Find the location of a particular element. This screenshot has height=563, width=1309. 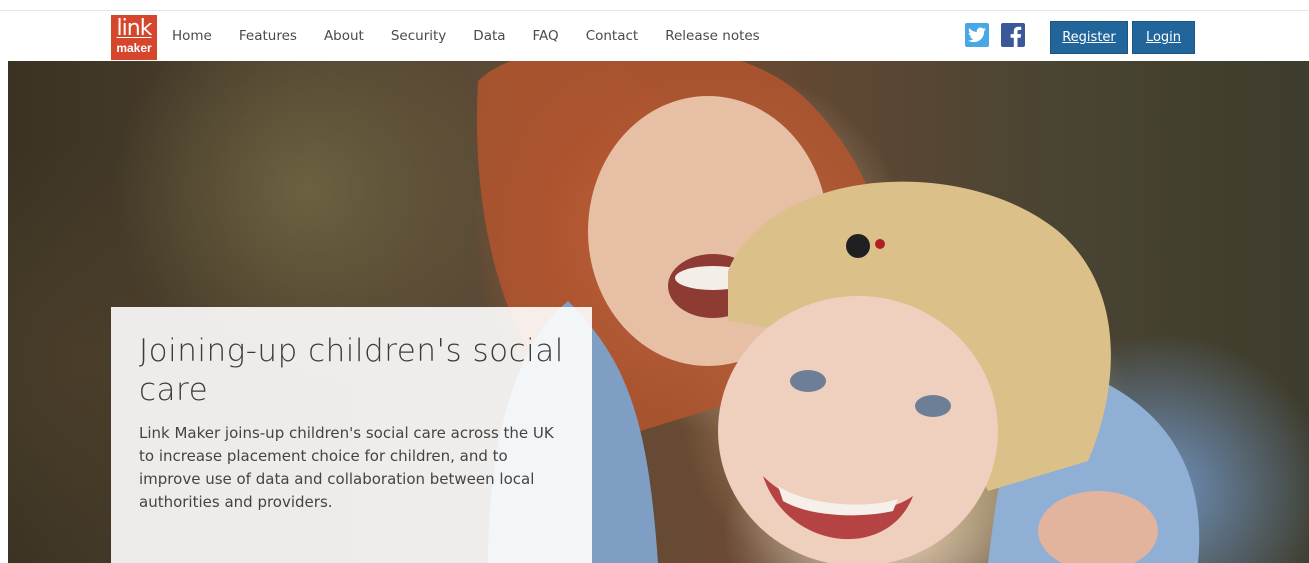

nav-faq: FAQ is located at coordinates (546, 36).